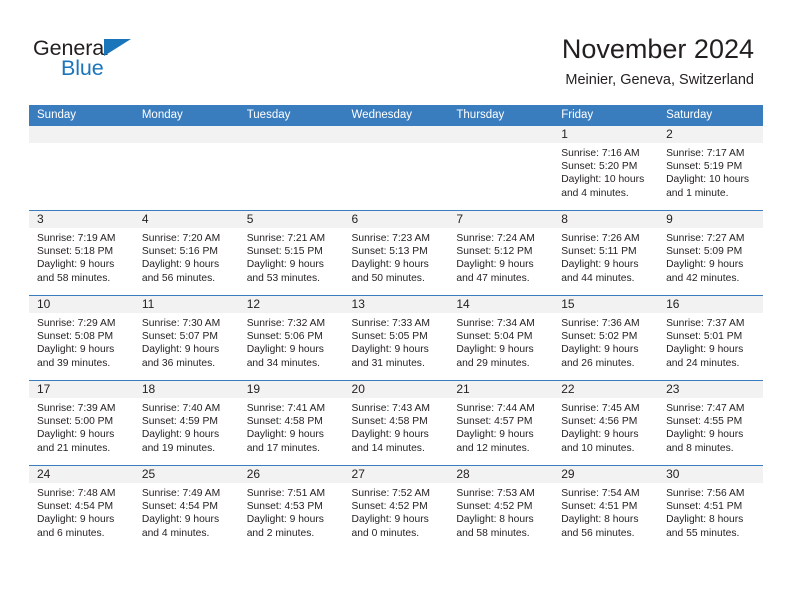 The width and height of the screenshot is (792, 612). I want to click on sunrise-text: Sunrise: 7:41 AM, so click(286, 408).